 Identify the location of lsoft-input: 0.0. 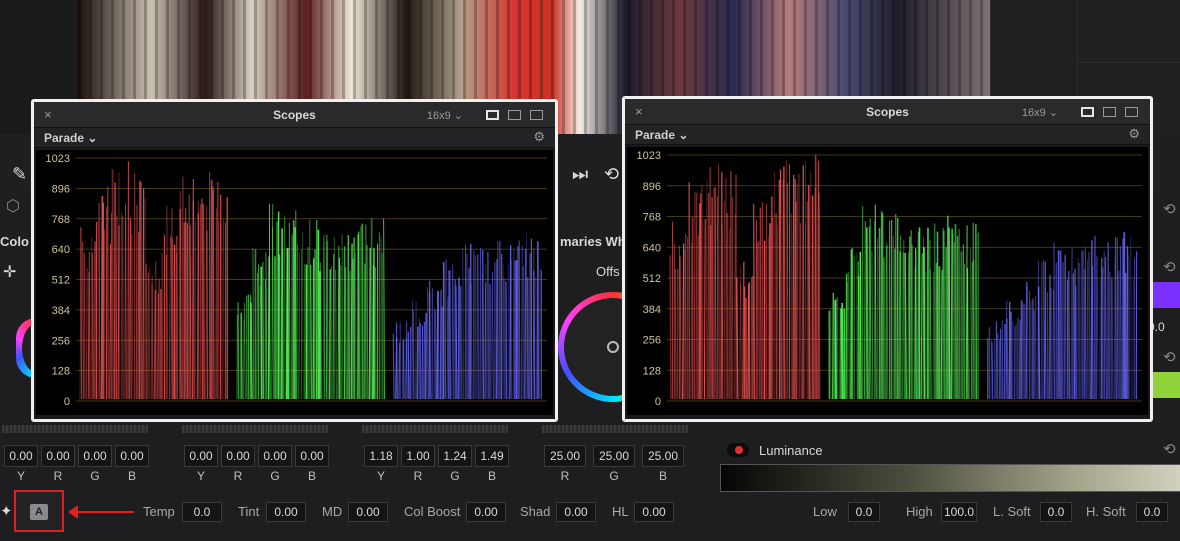
(1056, 512).